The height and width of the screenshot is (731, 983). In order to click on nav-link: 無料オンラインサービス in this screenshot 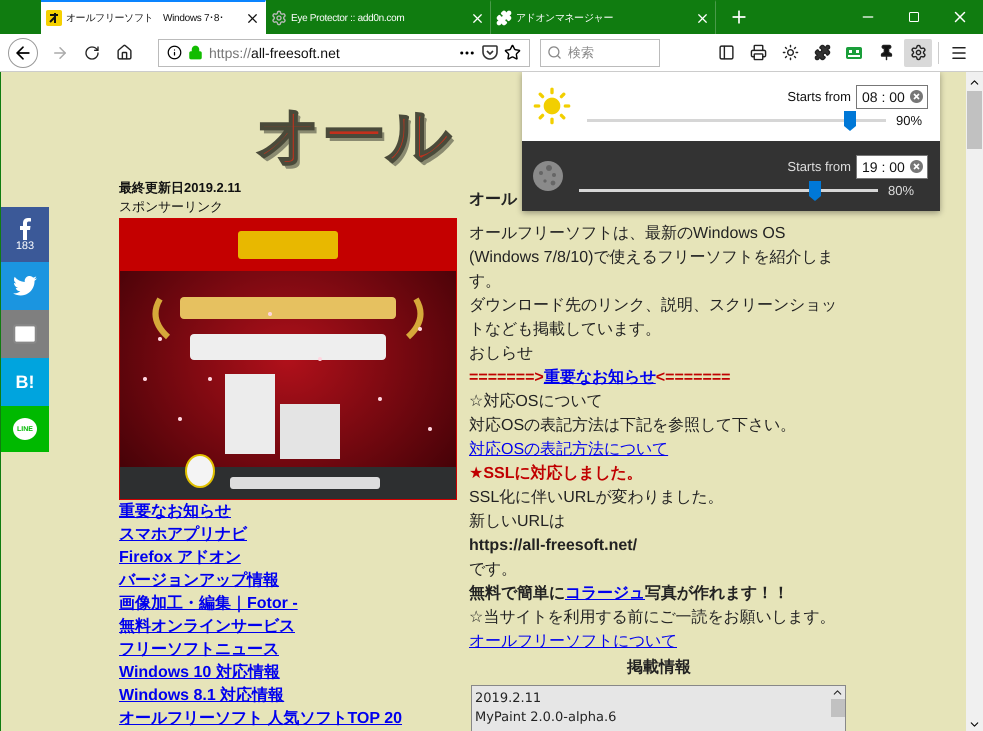, I will do `click(207, 626)`.